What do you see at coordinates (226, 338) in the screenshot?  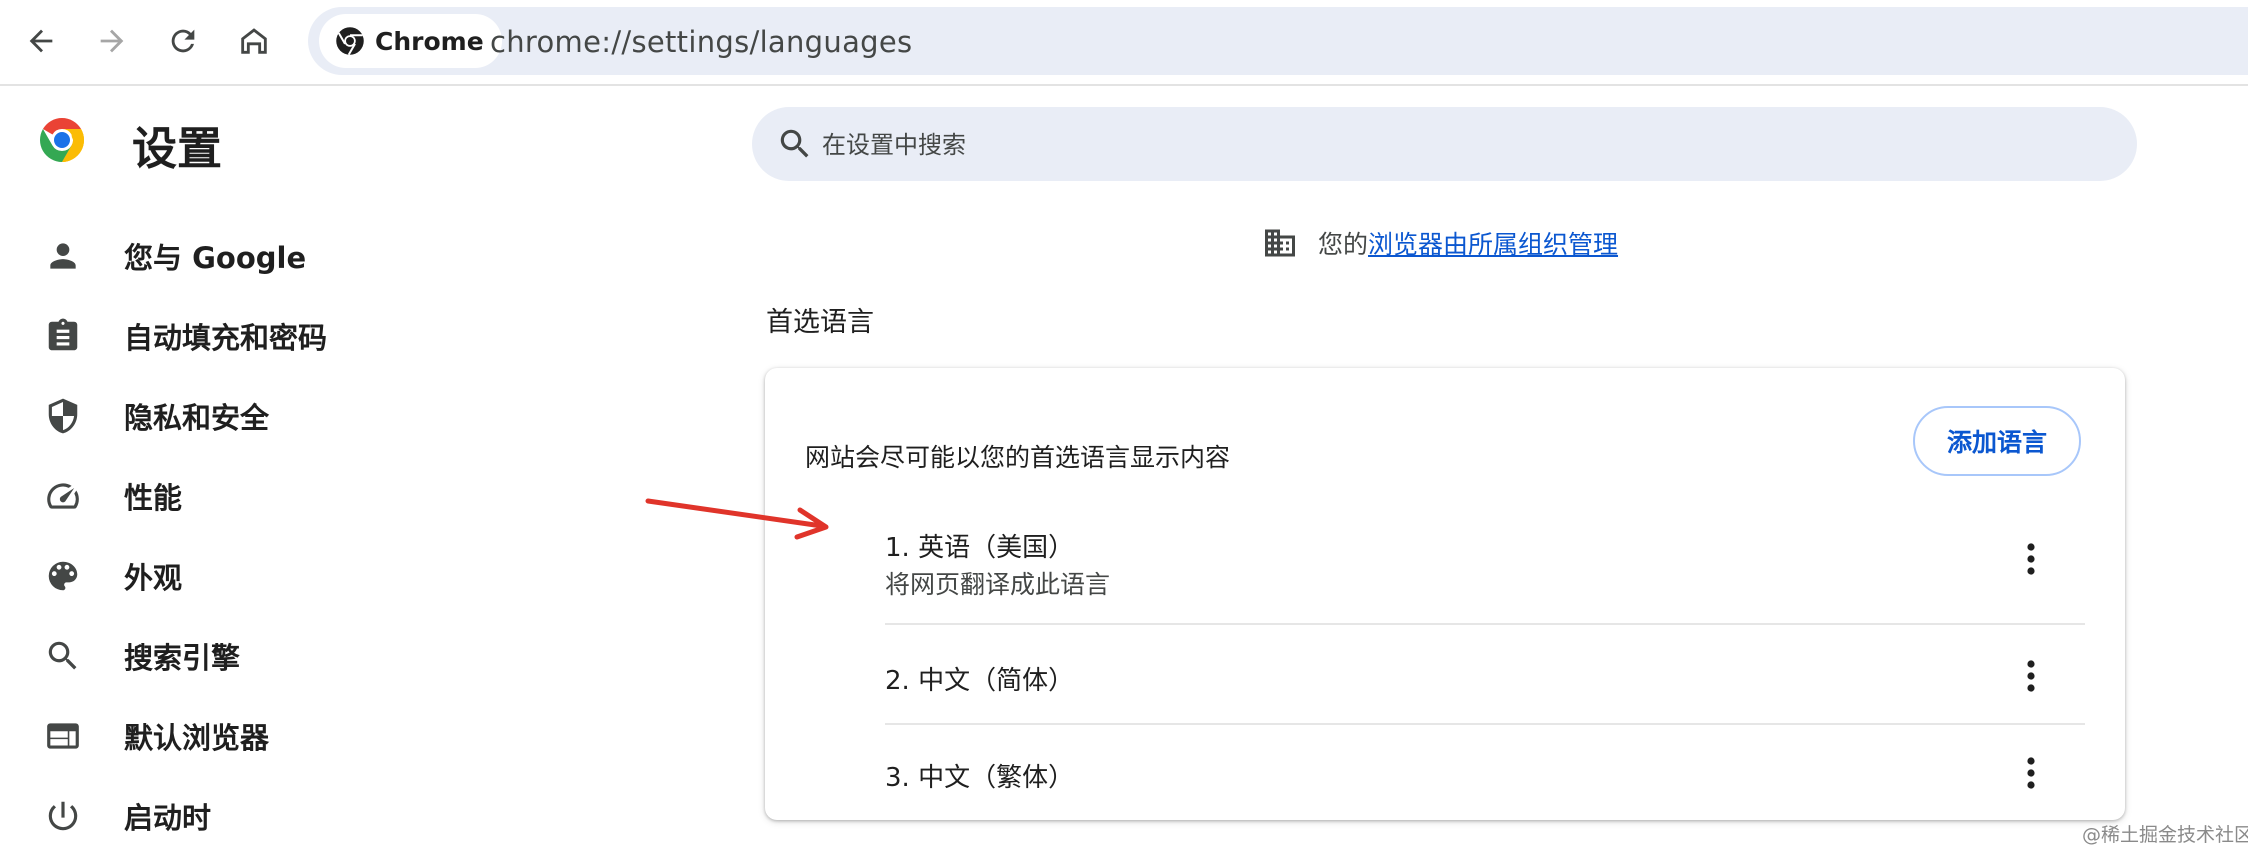 I see `sidebar-item-label: 自动填充和密码` at bounding box center [226, 338].